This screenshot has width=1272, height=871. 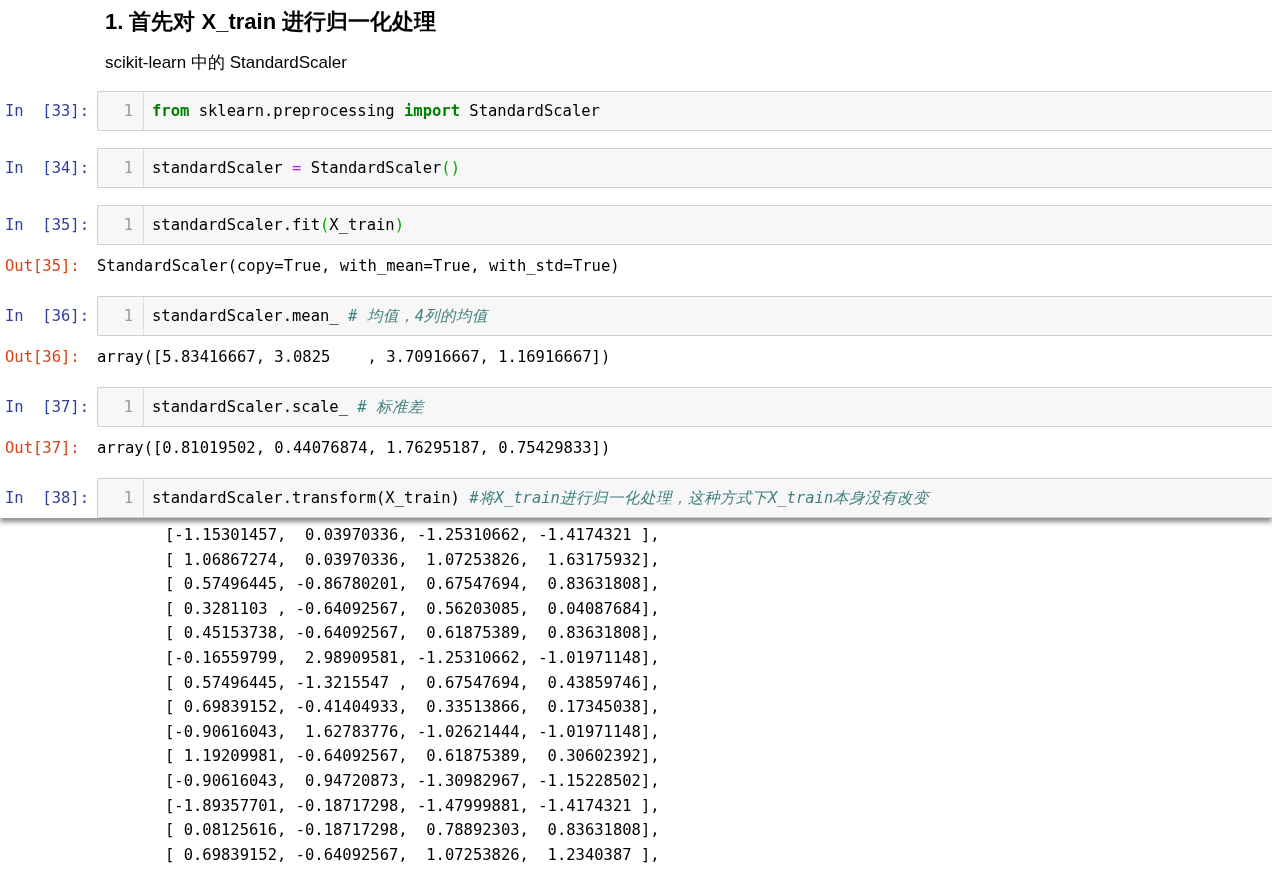 I want to click on code-cell: 1 standardScaler.transform(X_train) #将X_train进行归一化处理，这种方式下X_train本身没有改变, so click(x=684, y=498).